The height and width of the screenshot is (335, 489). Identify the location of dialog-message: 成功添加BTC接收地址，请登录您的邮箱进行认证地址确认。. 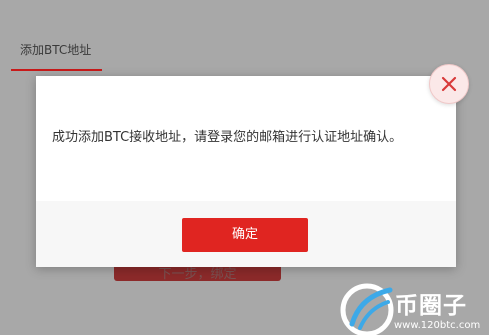
(227, 137).